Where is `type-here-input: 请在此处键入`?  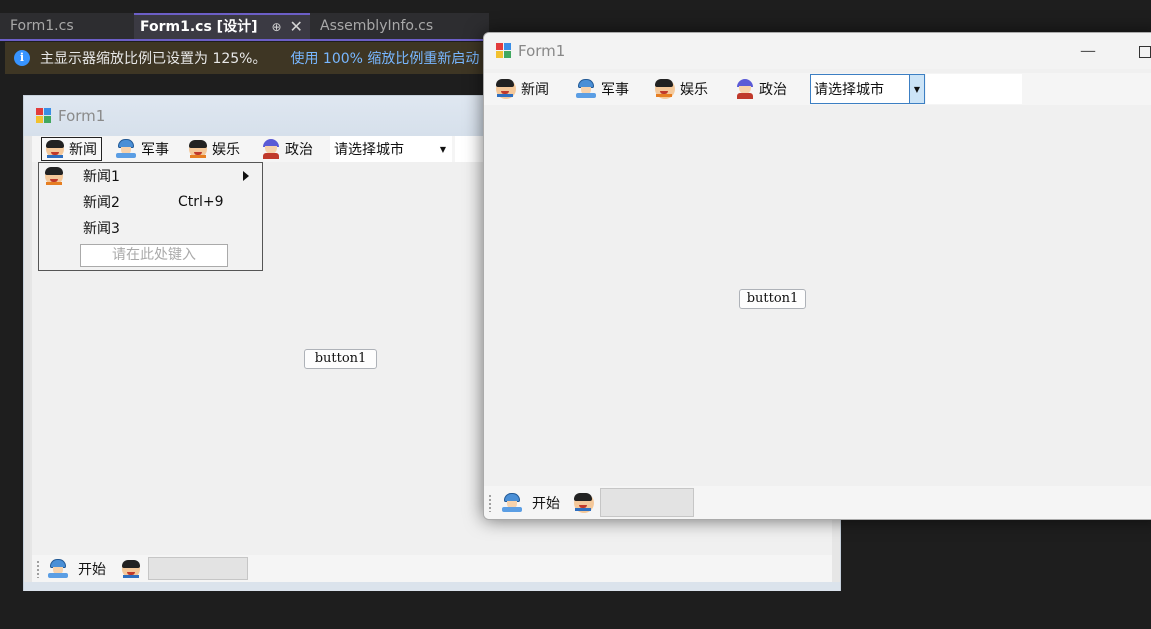 type-here-input: 请在此处键入 is located at coordinates (154, 255).